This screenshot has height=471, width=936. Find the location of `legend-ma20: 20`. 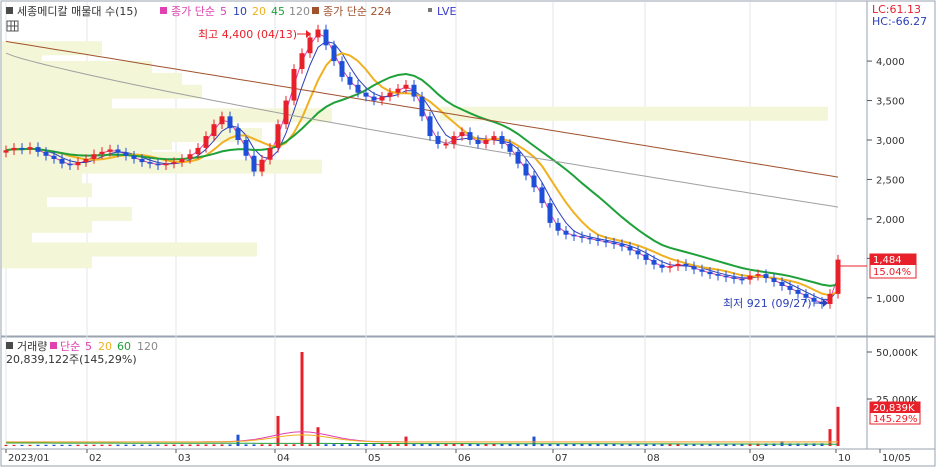

legend-ma20: 20 is located at coordinates (259, 11).